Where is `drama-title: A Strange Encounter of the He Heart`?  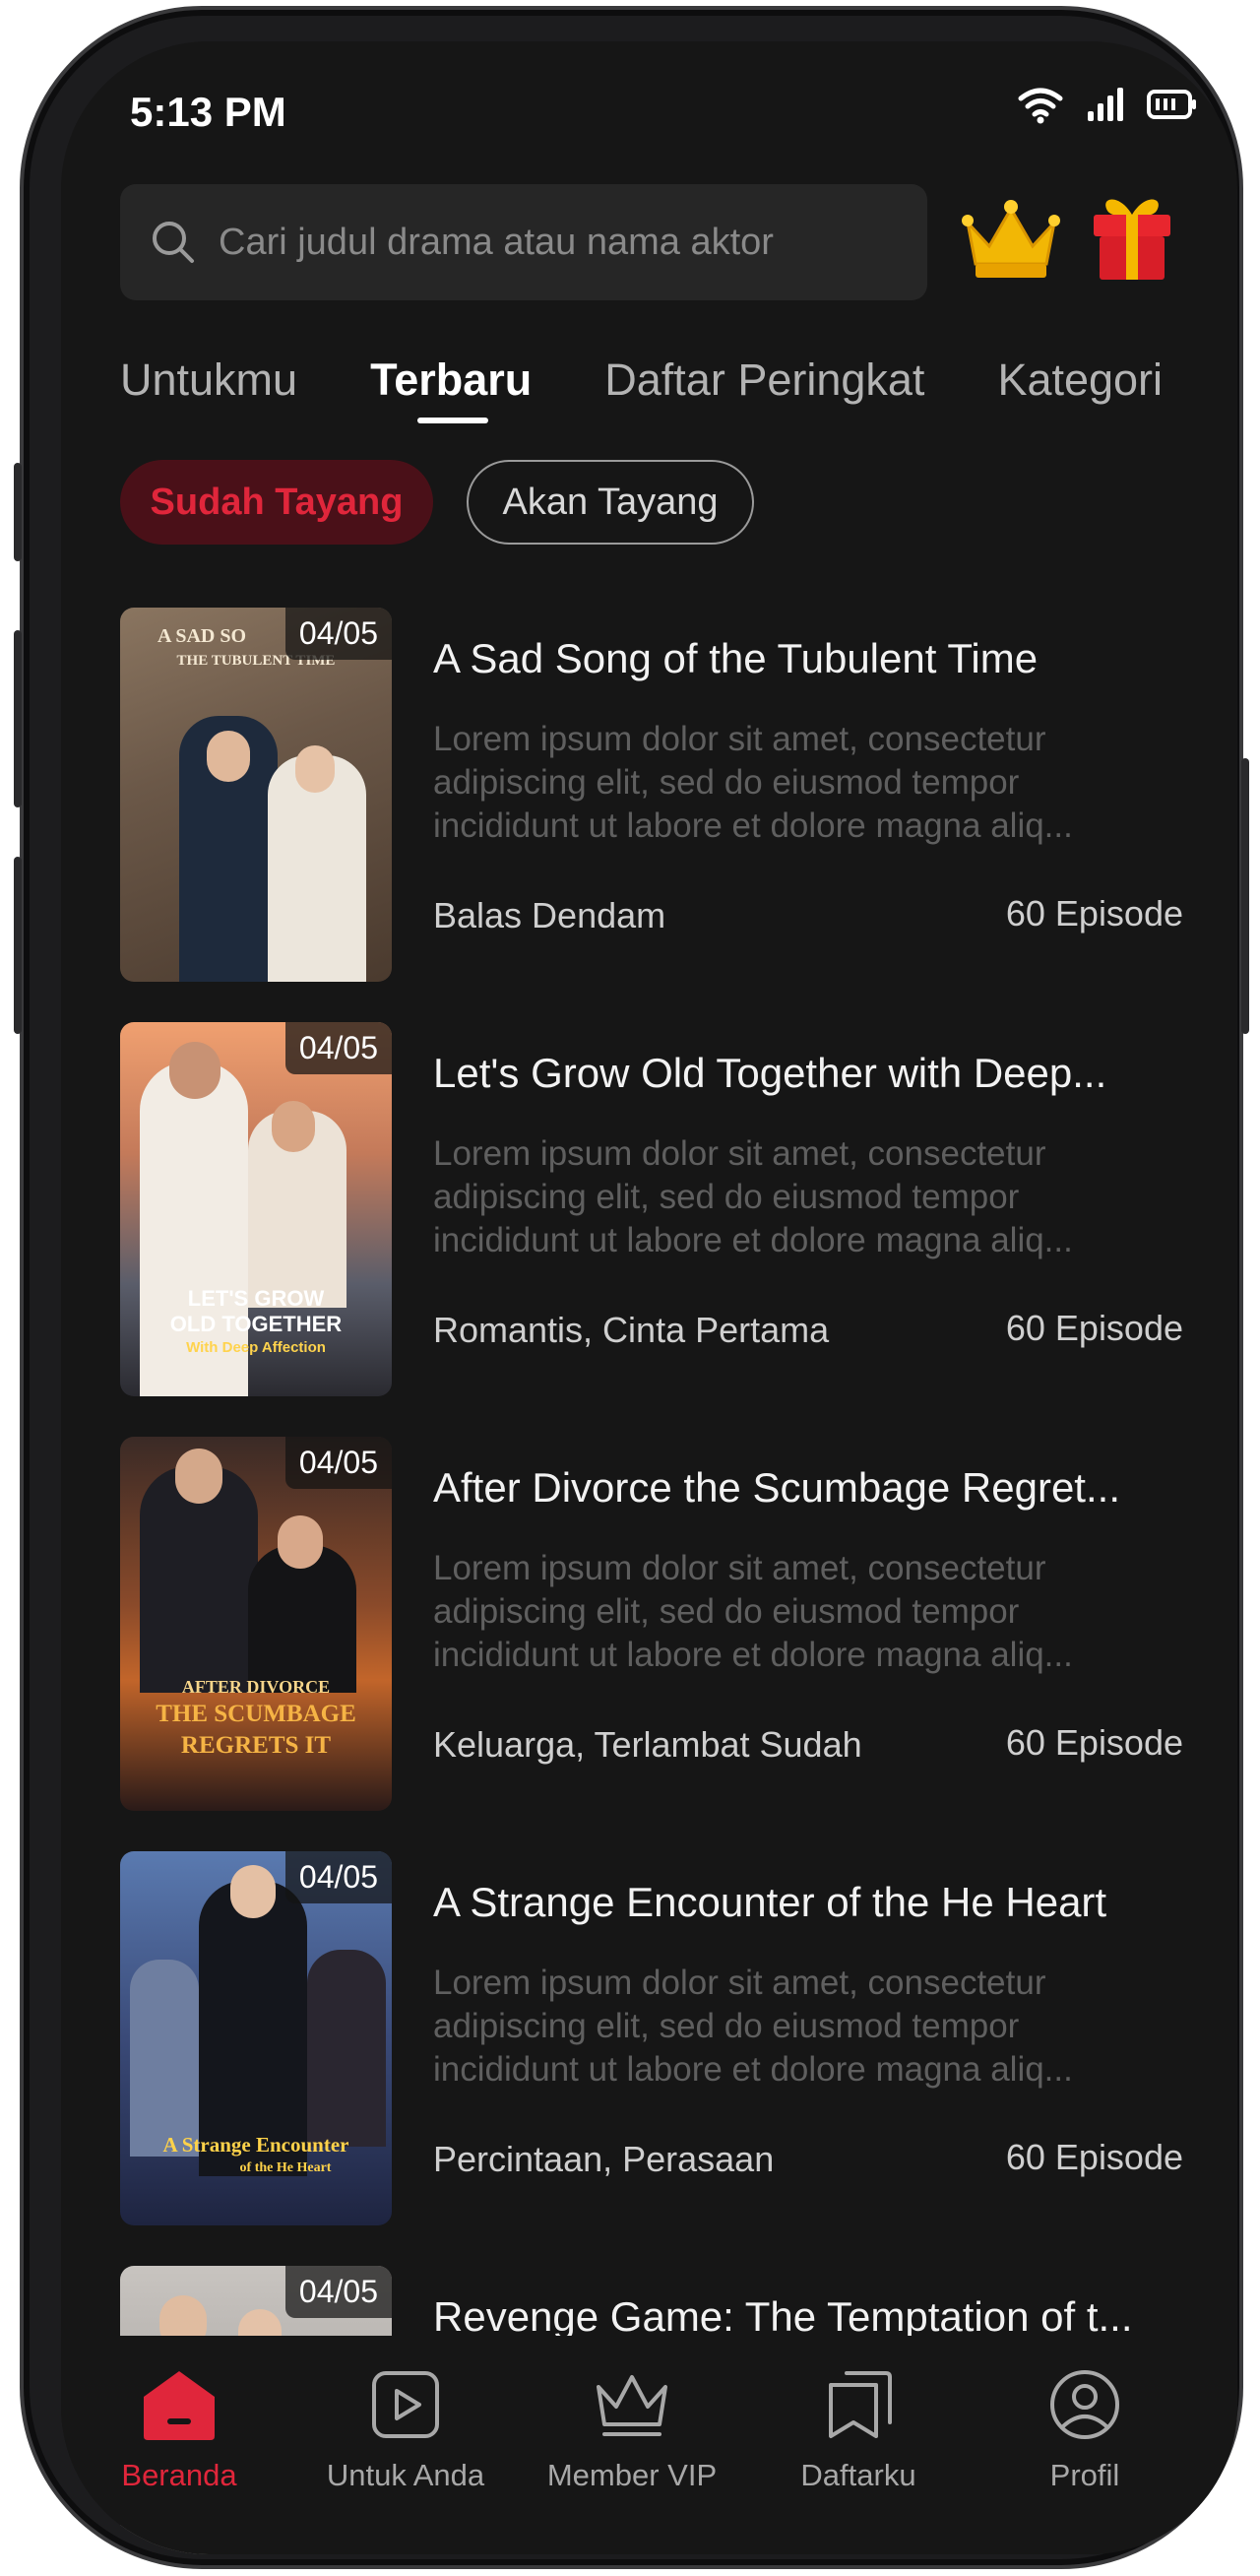
drama-title: A Strange Encounter of the He Heart is located at coordinates (770, 1902).